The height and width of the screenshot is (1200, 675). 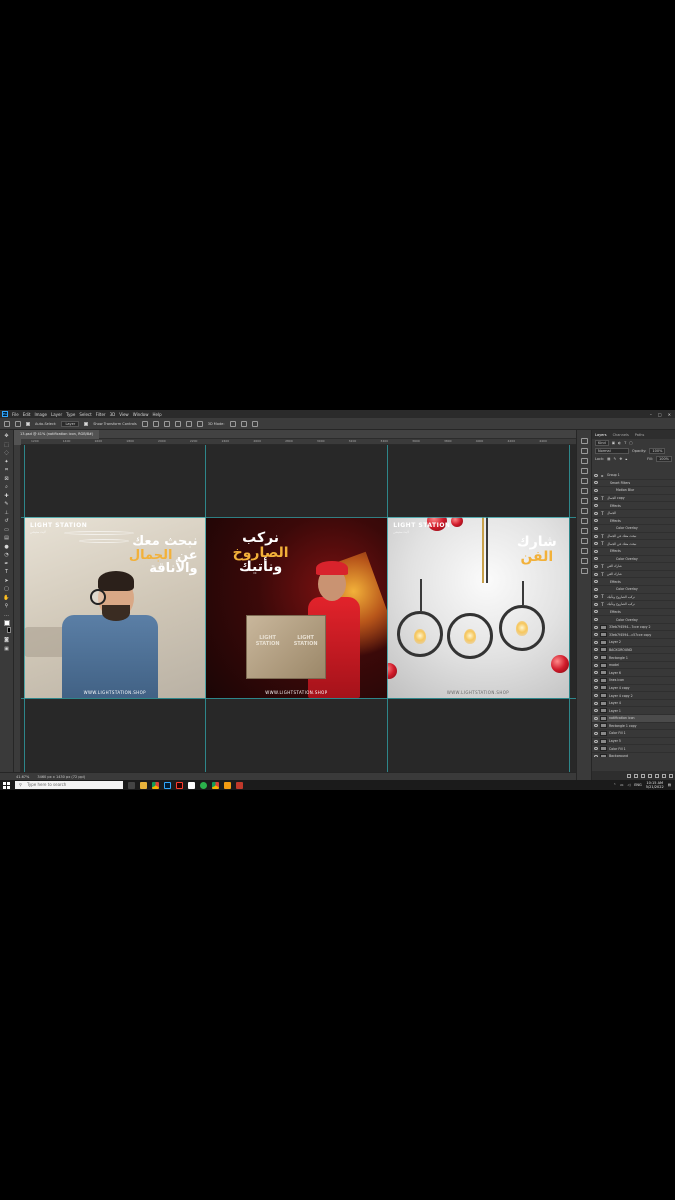 What do you see at coordinates (633, 681) in the screenshot?
I see `layer-row: lines icon` at bounding box center [633, 681].